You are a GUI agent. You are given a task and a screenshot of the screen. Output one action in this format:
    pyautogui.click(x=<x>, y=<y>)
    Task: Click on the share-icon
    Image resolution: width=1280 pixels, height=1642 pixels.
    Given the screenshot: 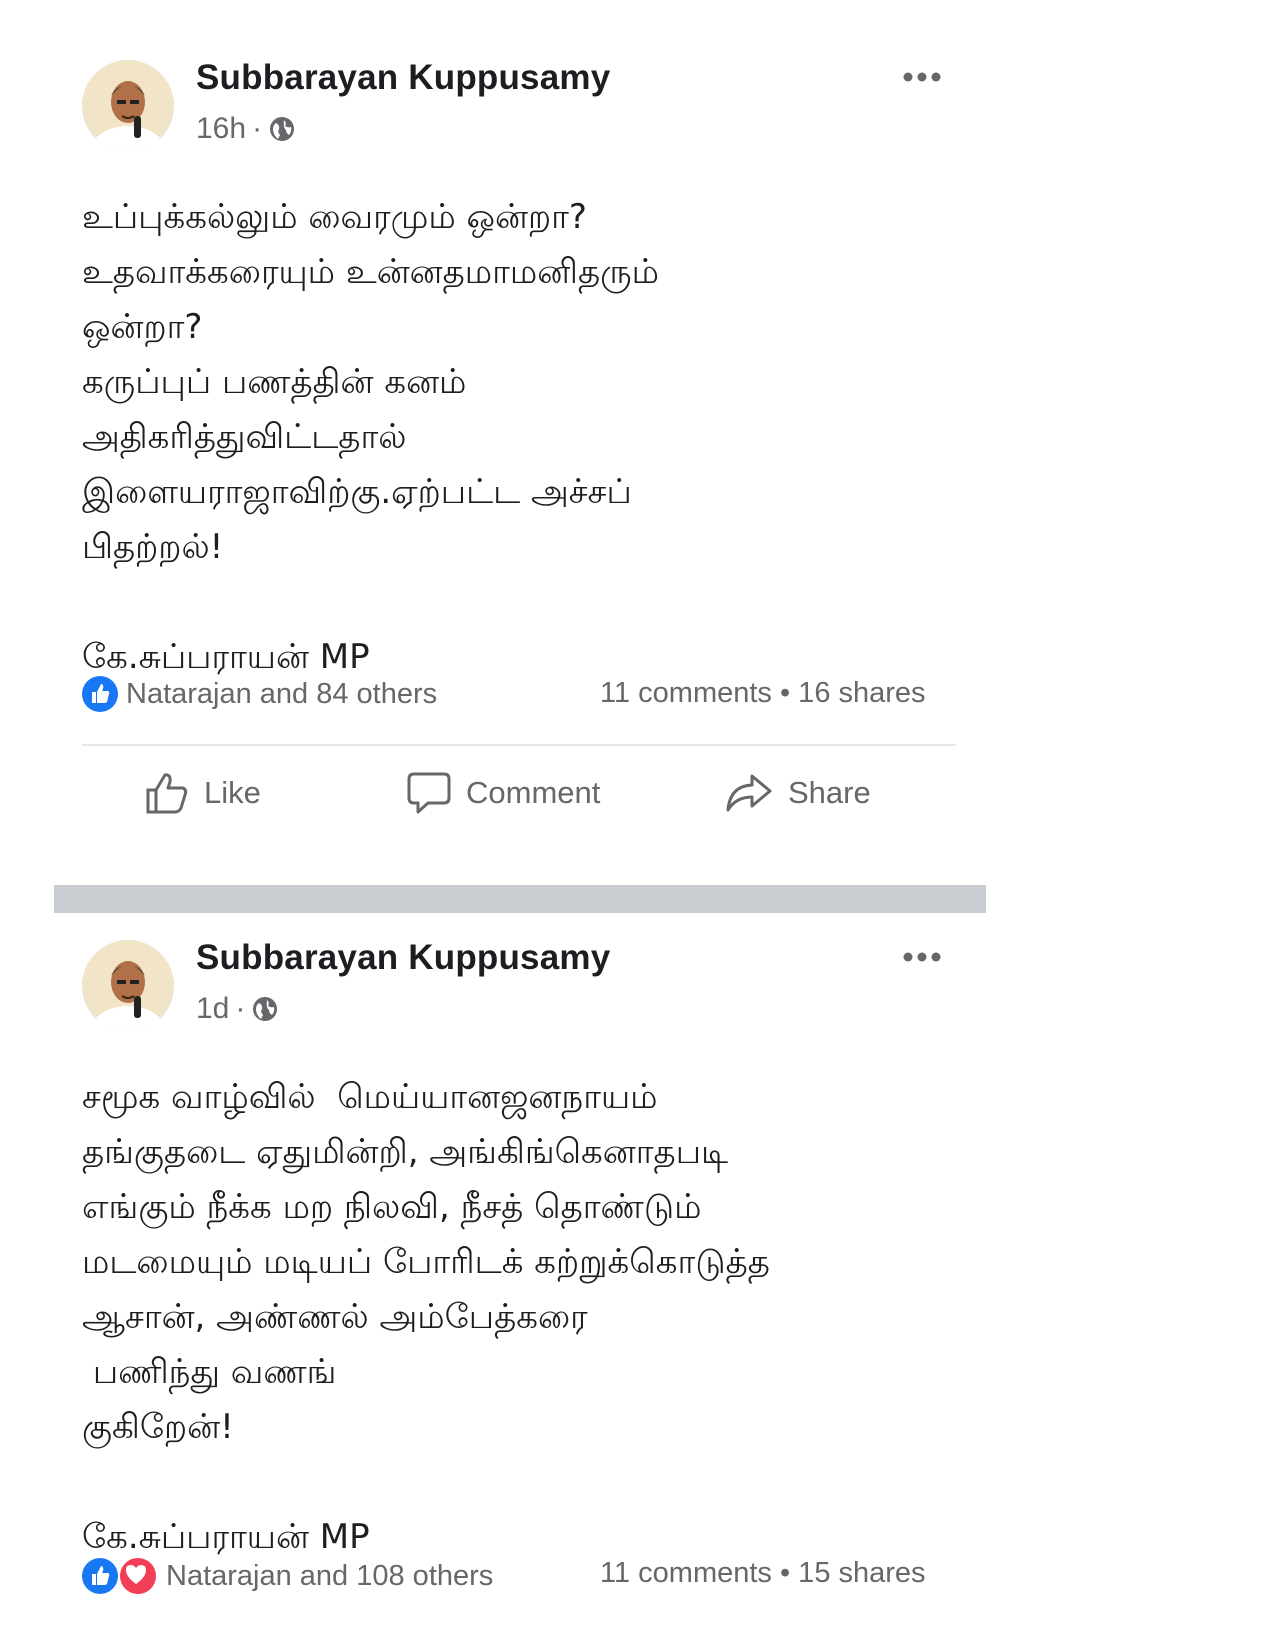 What is the action you would take?
    pyautogui.click(x=749, y=793)
    